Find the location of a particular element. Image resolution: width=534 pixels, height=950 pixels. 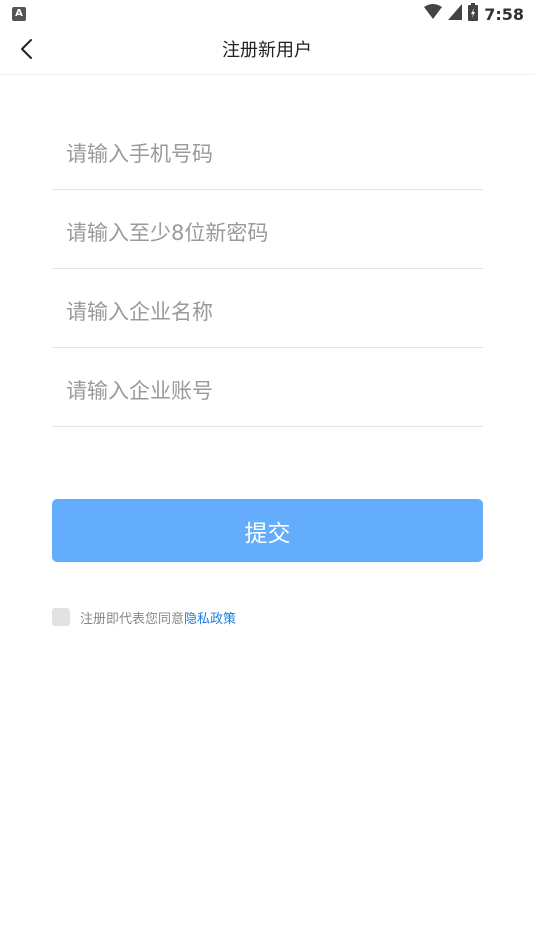

status-indicators: 7:58 is located at coordinates (474, 14).